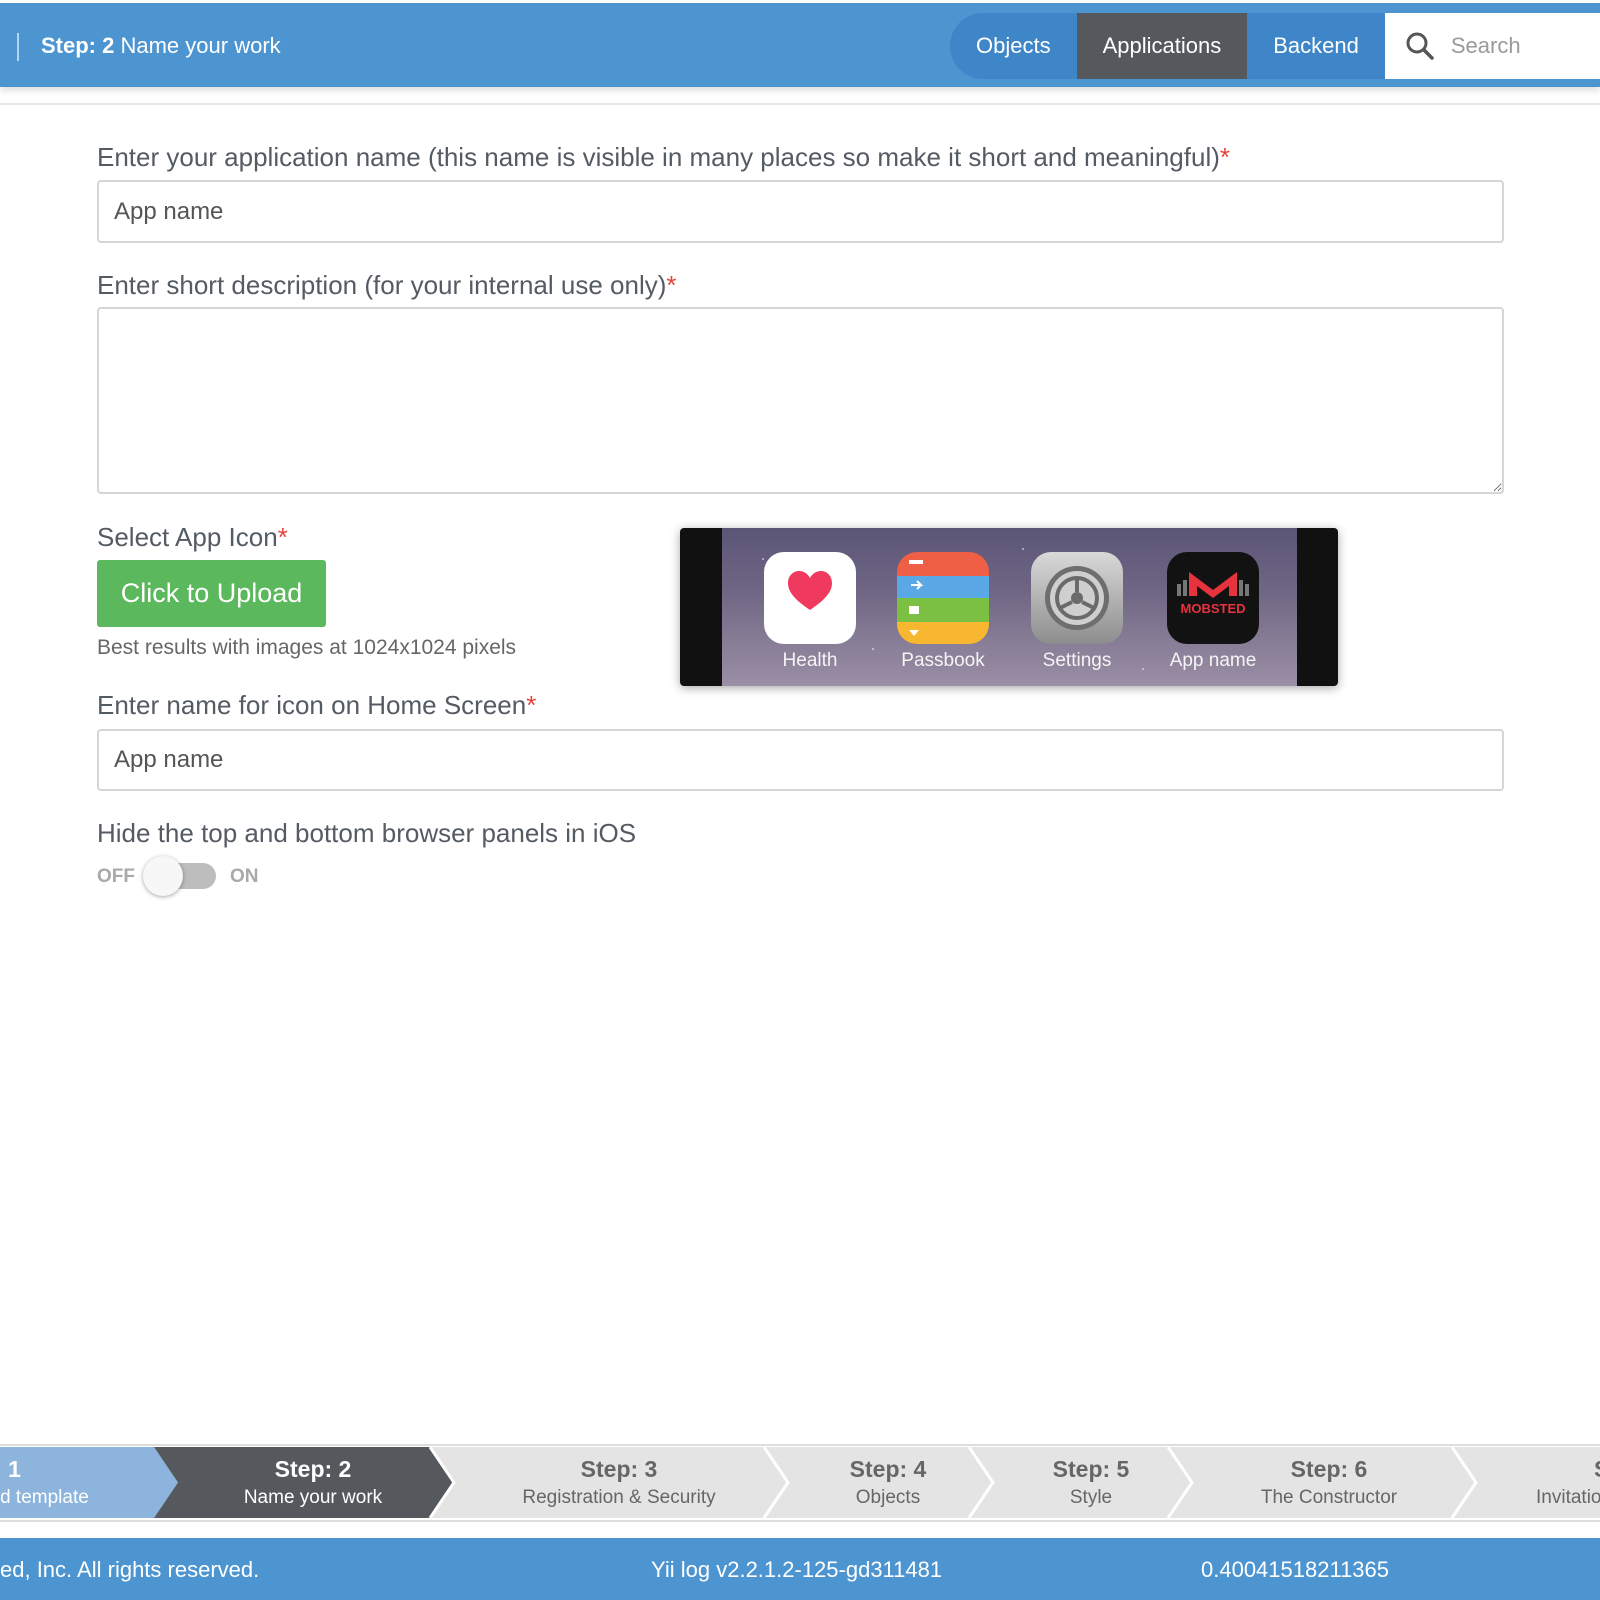  I want to click on home-name-label: Enter name for icon on Home Screen*, so click(316, 705).